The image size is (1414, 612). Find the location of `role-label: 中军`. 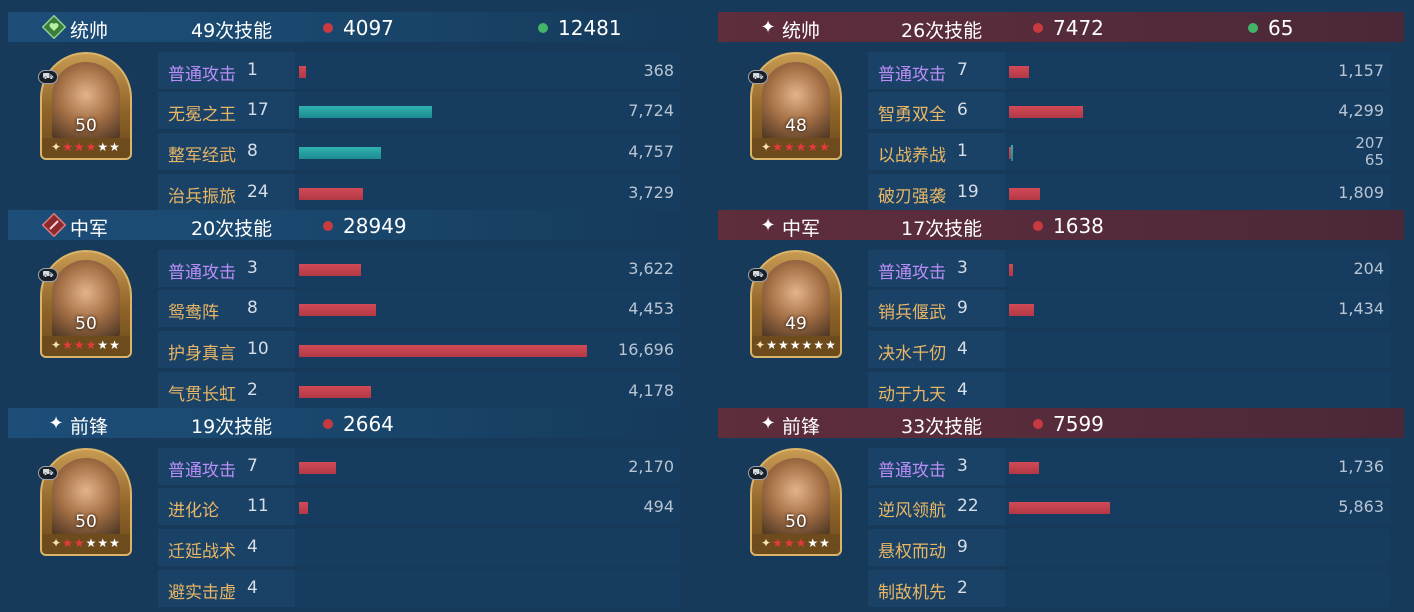

role-label: 中军 is located at coordinates (89, 229).